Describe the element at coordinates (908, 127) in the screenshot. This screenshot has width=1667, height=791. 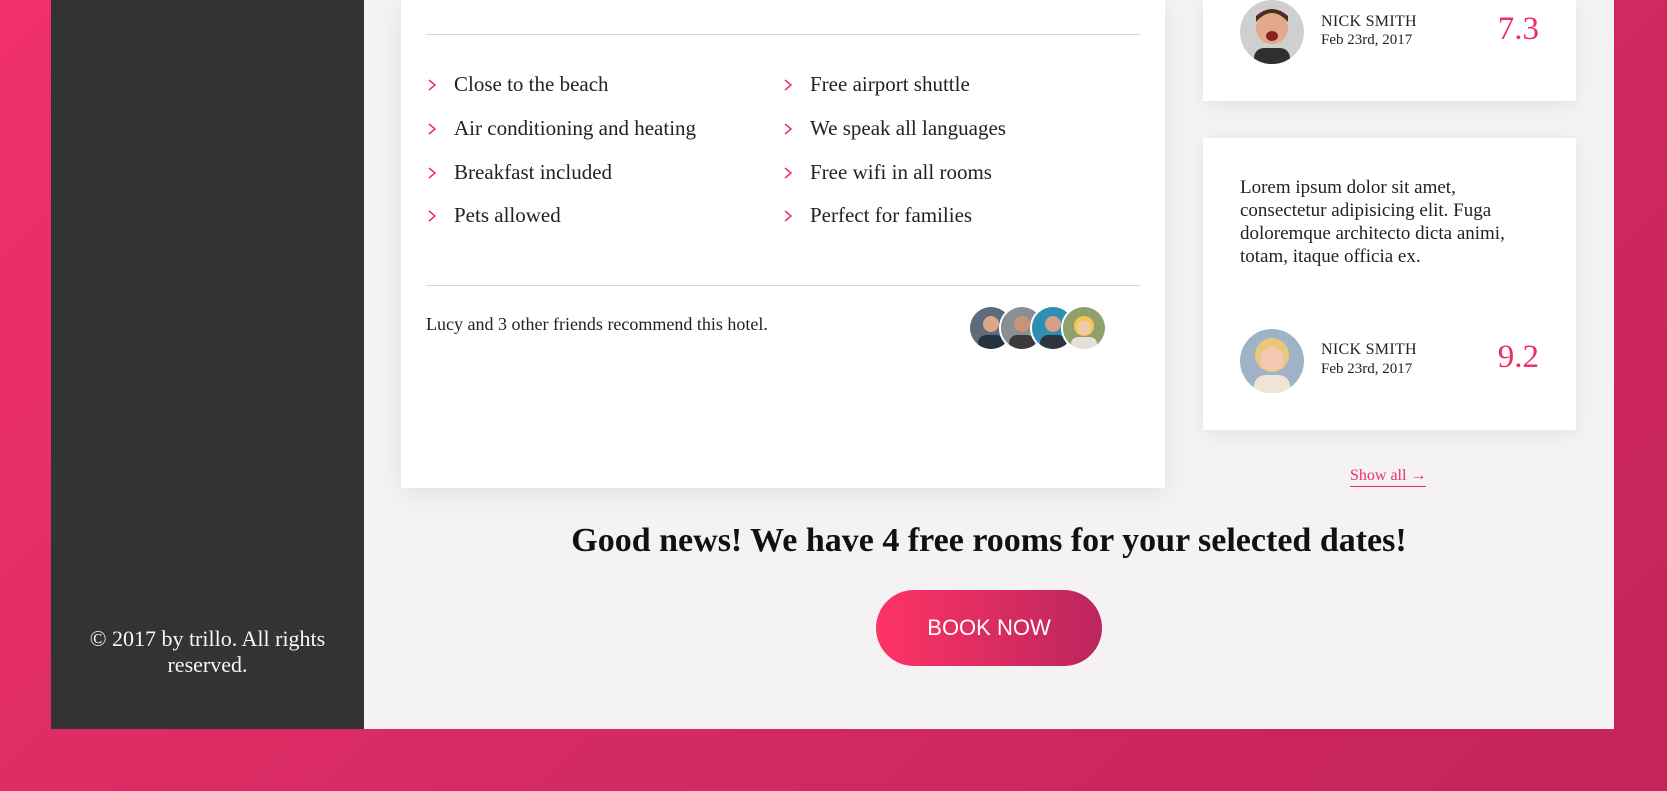
I see `feature-label: We speak all languages` at that location.